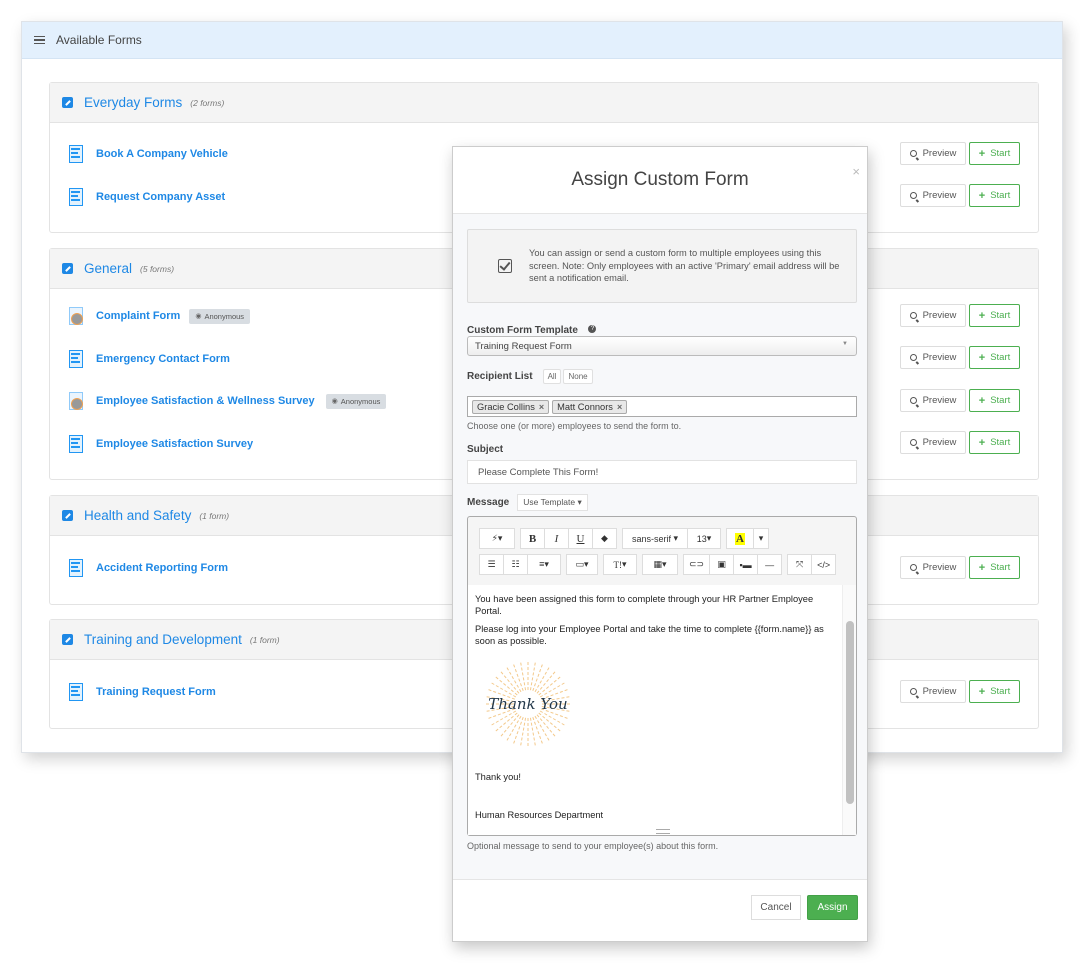 This screenshot has height=966, width=1080. Describe the element at coordinates (824, 564) in the screenshot. I see `code-view-icon: </>` at that location.